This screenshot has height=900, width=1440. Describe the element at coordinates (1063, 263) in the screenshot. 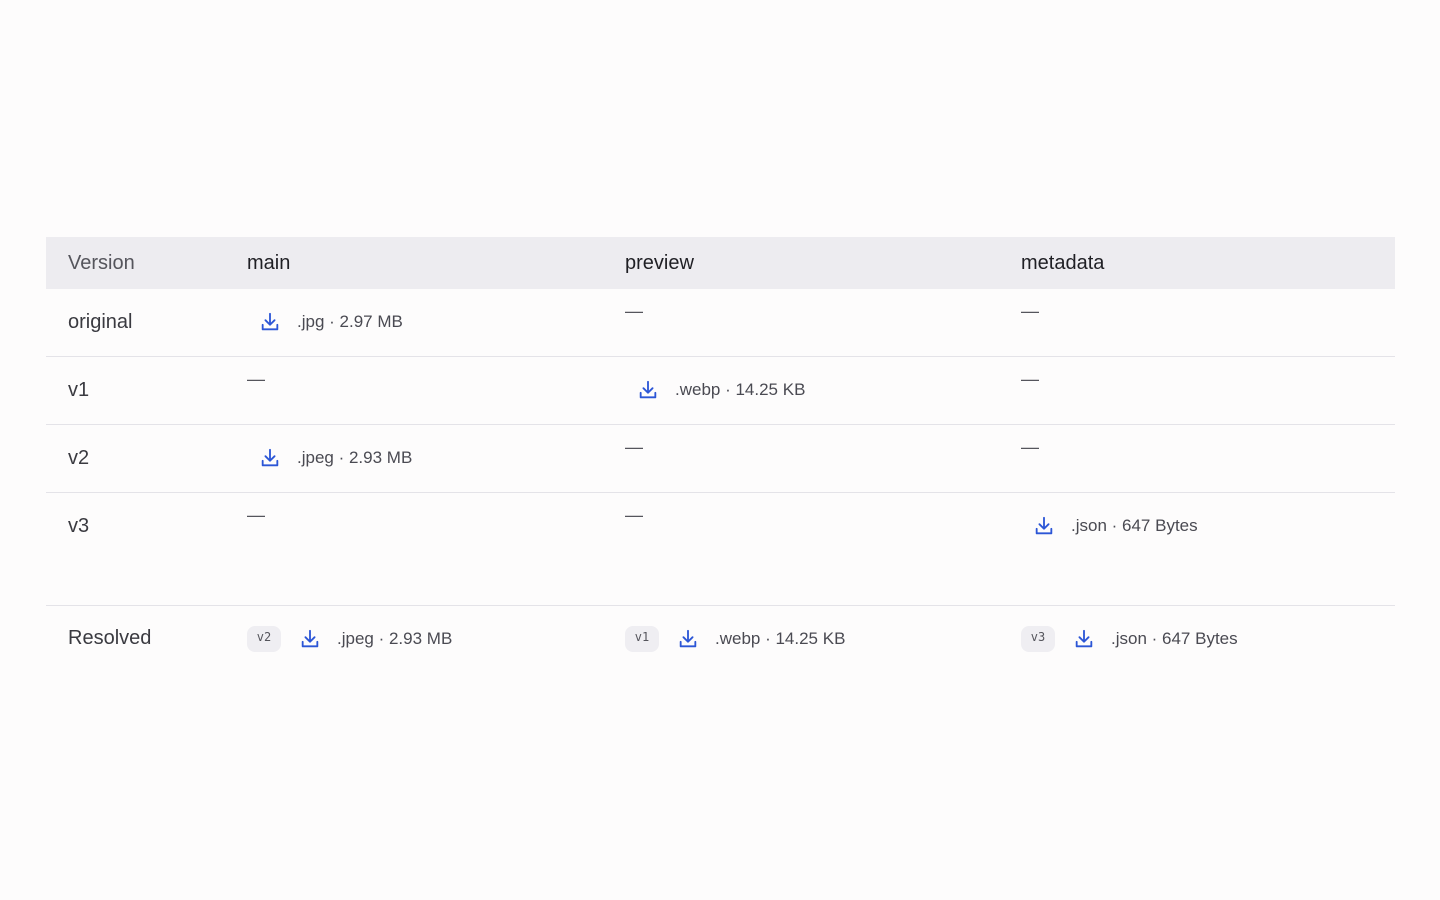

I see `column-header-metadata: metadata` at that location.